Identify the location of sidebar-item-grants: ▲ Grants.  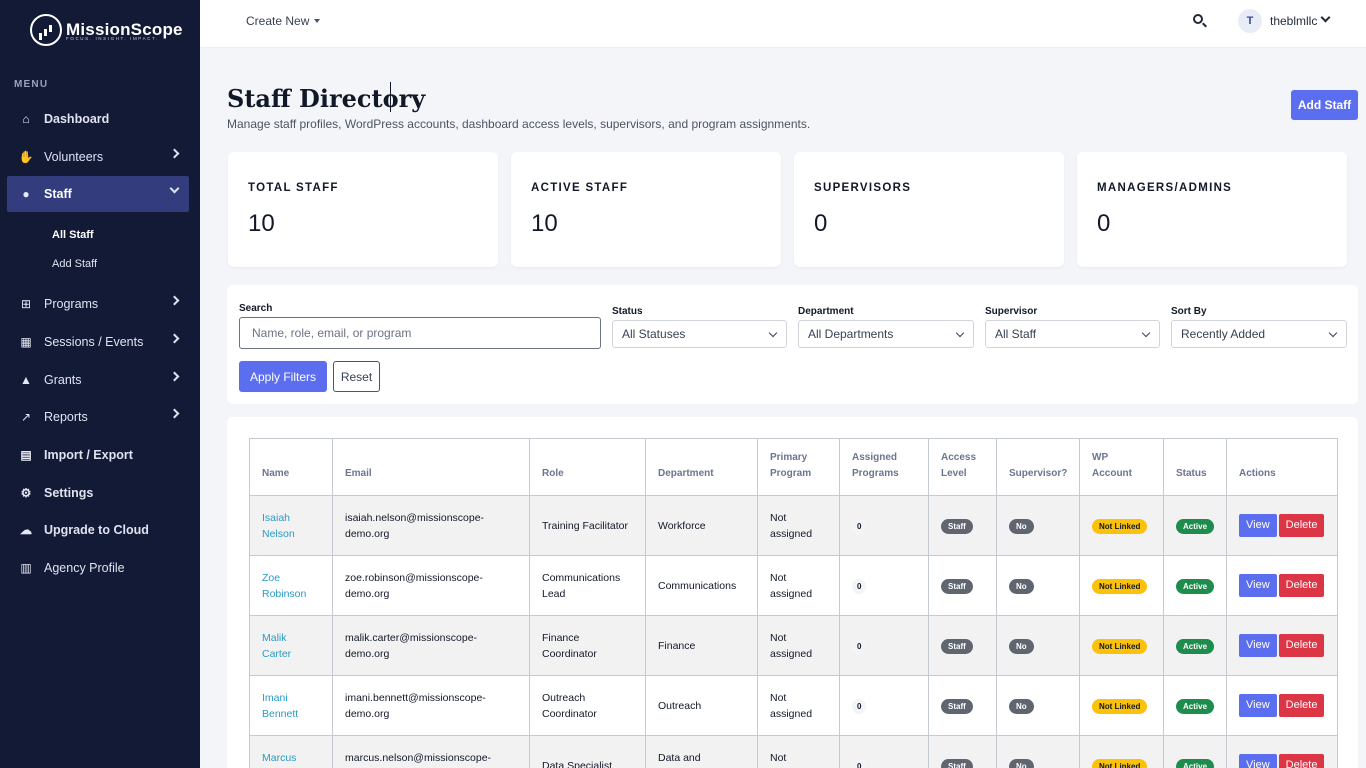
(98, 380).